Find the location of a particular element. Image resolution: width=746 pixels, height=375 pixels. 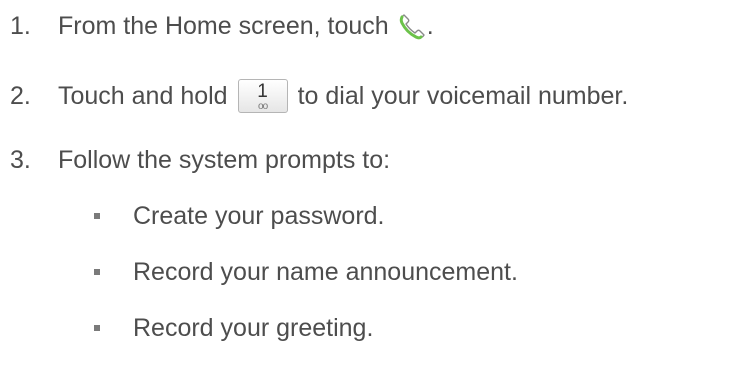

step-2-text-after: to dial your voicemail number. is located at coordinates (463, 95).